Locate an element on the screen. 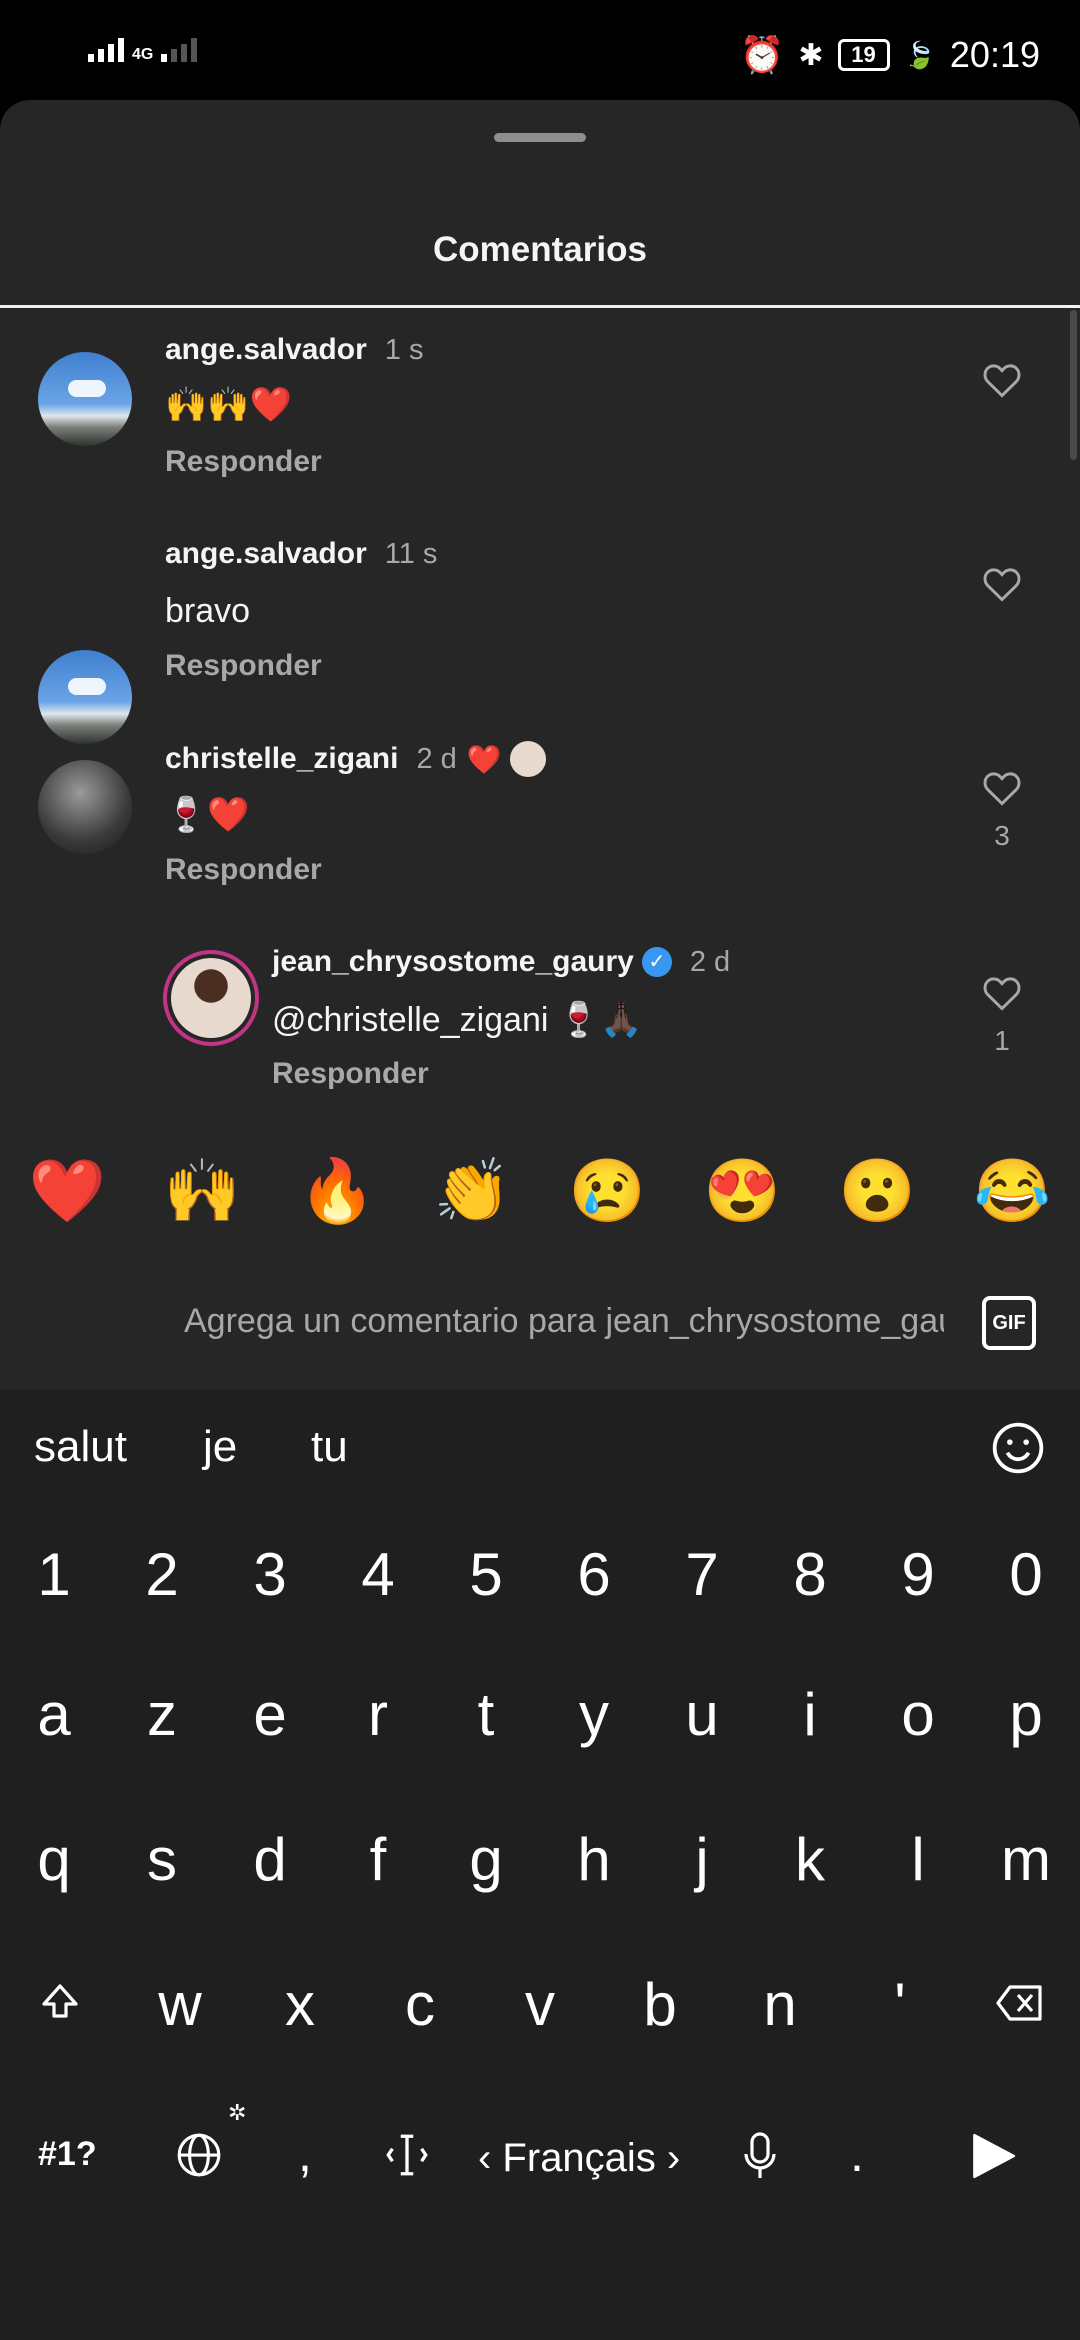  key: 2 is located at coordinates (162, 1574).